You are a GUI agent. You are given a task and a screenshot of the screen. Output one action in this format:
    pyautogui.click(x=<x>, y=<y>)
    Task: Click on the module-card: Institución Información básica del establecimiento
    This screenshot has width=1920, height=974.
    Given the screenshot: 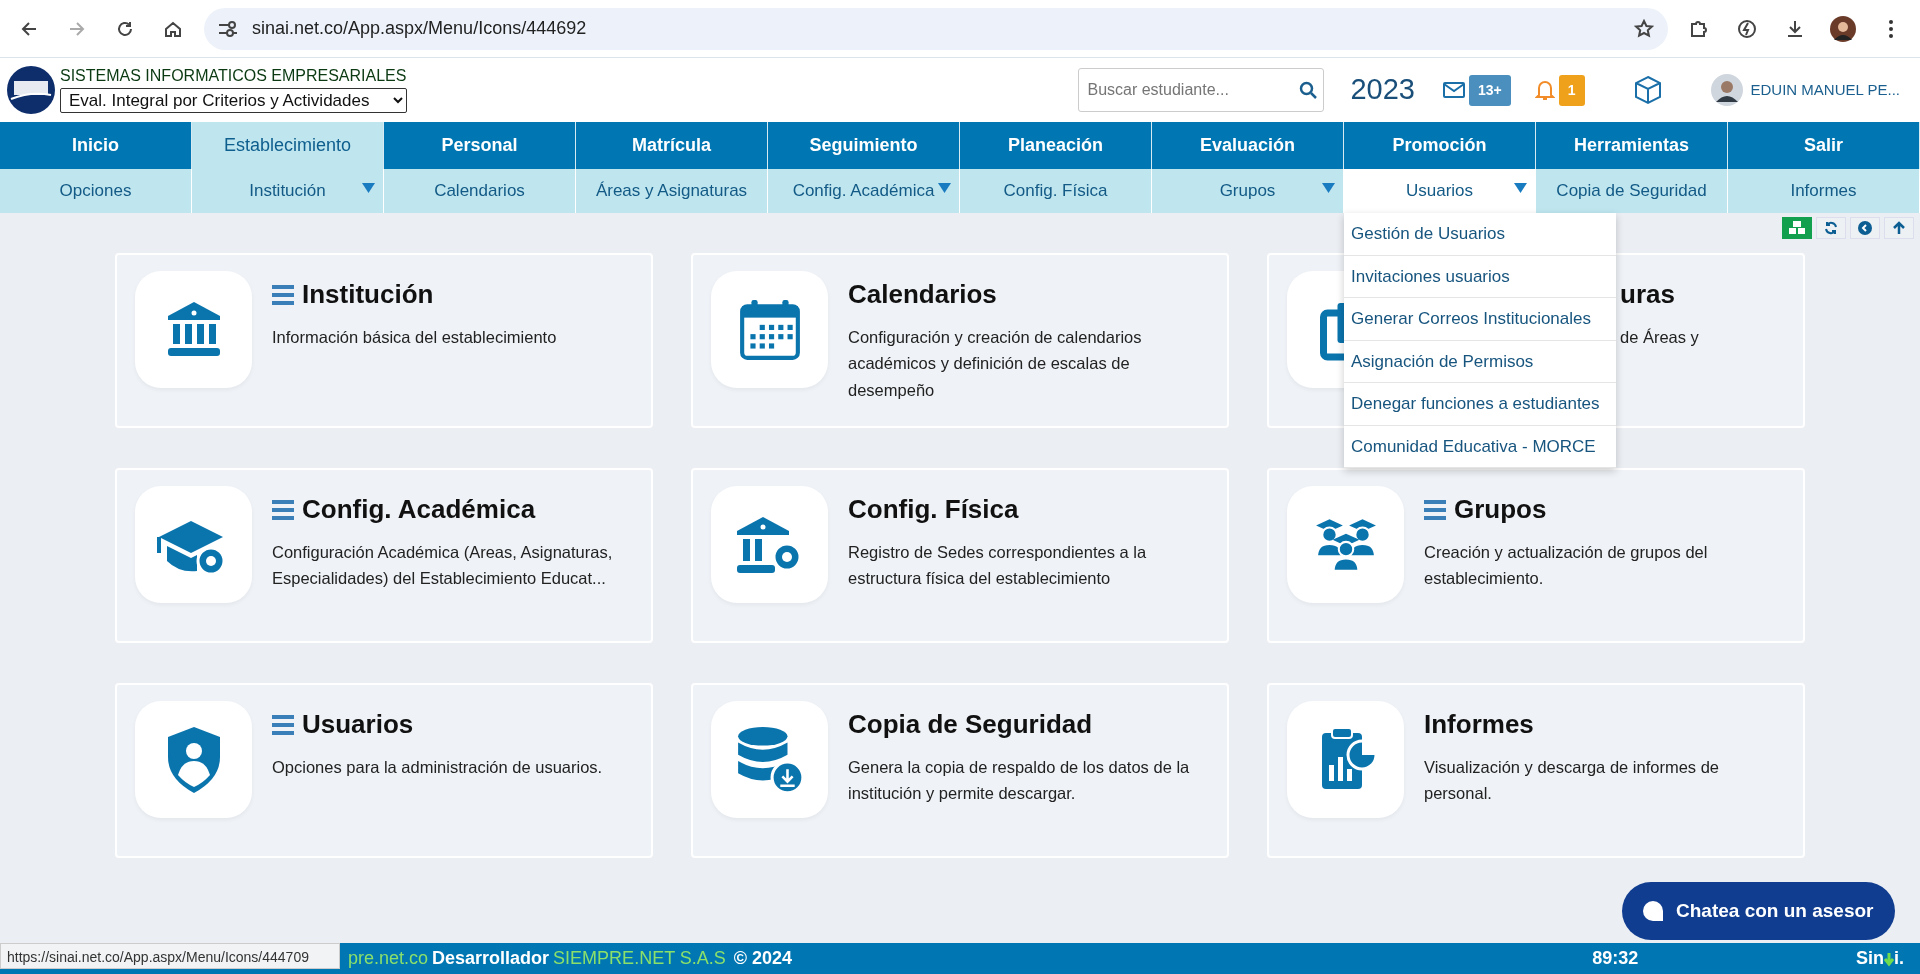 What is the action you would take?
    pyautogui.click(x=384, y=340)
    